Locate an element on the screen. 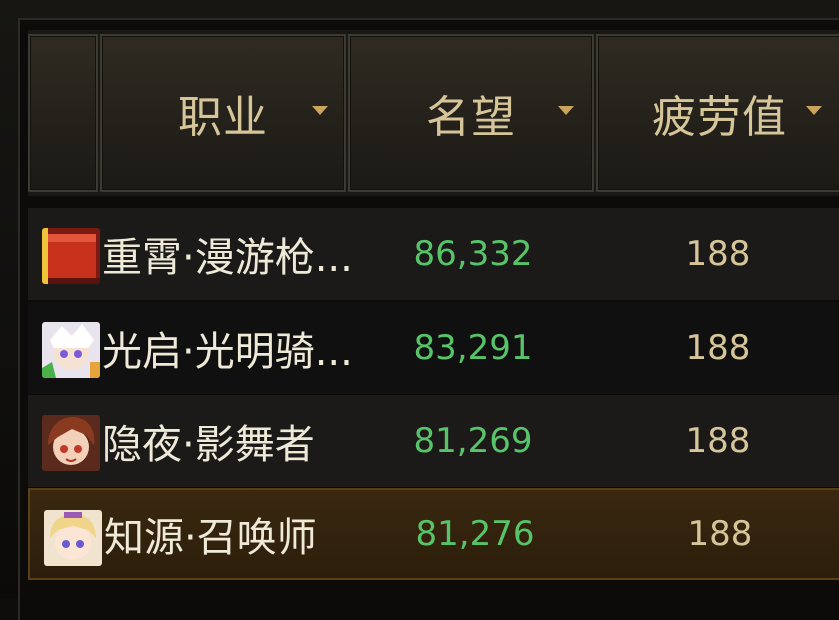 The width and height of the screenshot is (839, 620). fame-value: 83,291 is located at coordinates (473, 348).